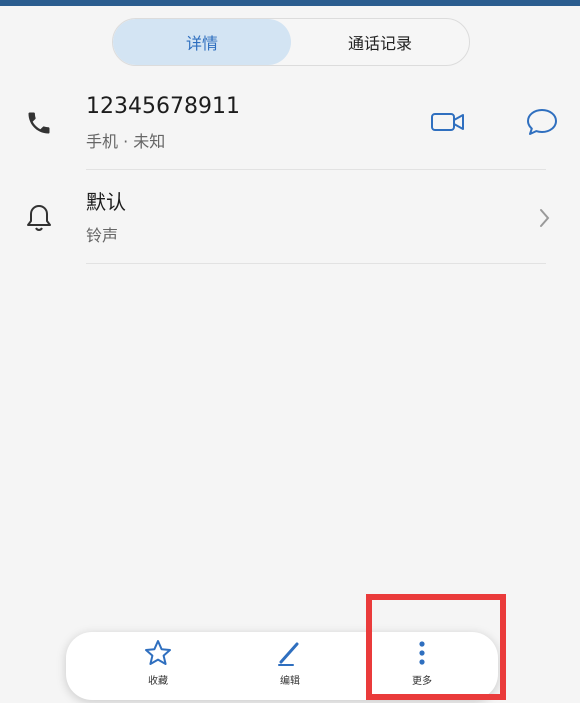  I want to click on video-call-button, so click(448, 124).